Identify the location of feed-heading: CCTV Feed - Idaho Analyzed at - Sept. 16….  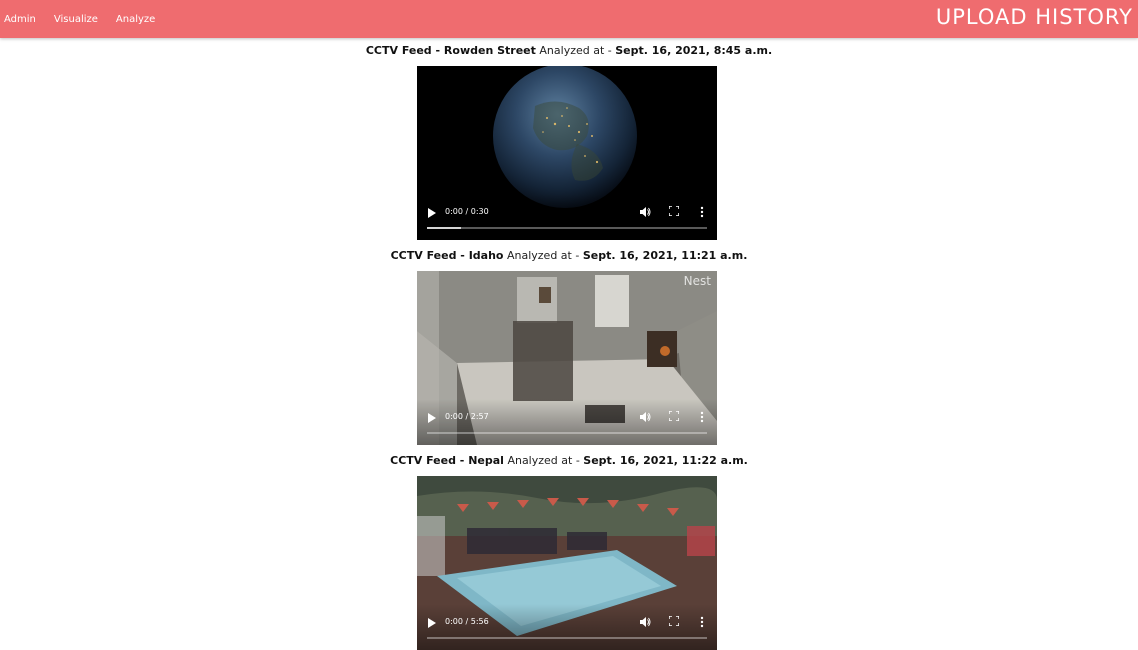
(569, 255).